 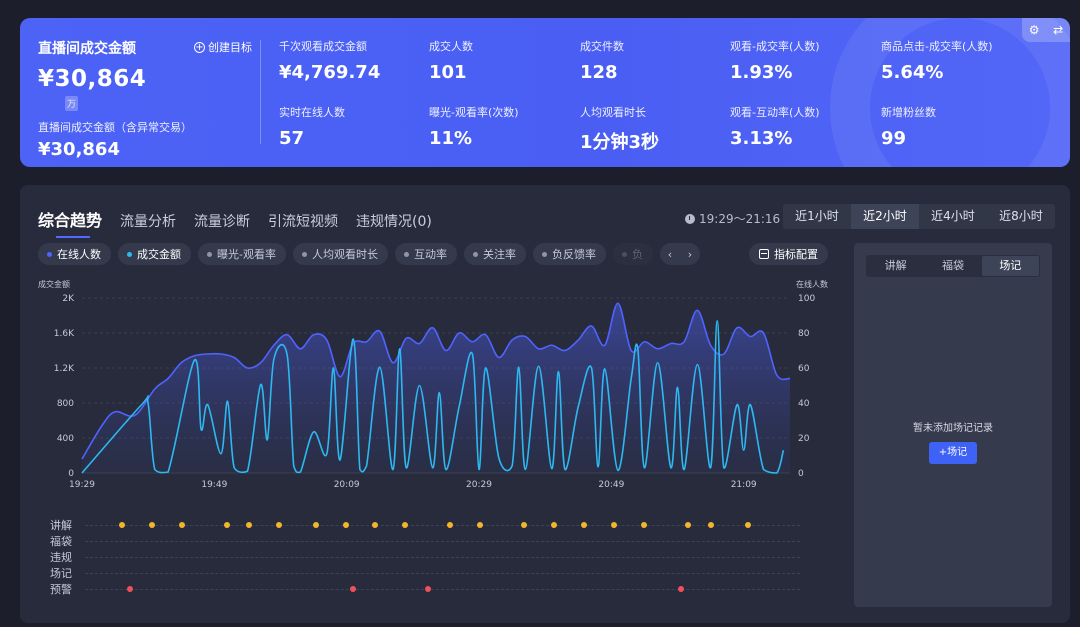 I want to click on stat-item: 成交人数 101, so click(x=499, y=60).